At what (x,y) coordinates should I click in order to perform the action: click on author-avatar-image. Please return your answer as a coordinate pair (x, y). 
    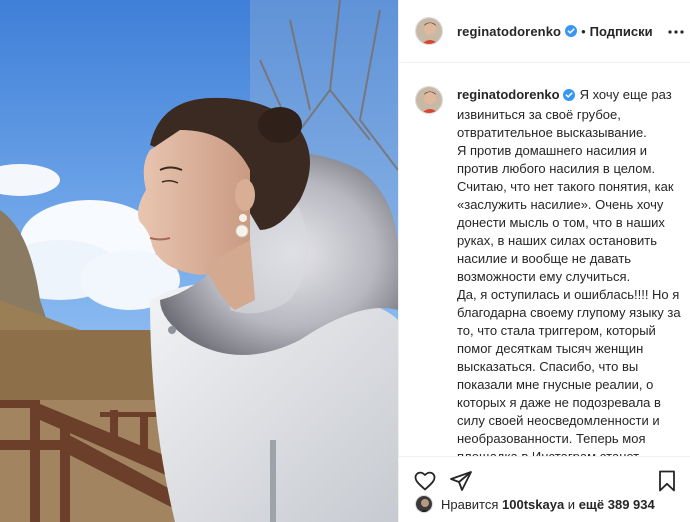
    Looking at the image, I should click on (429, 31).